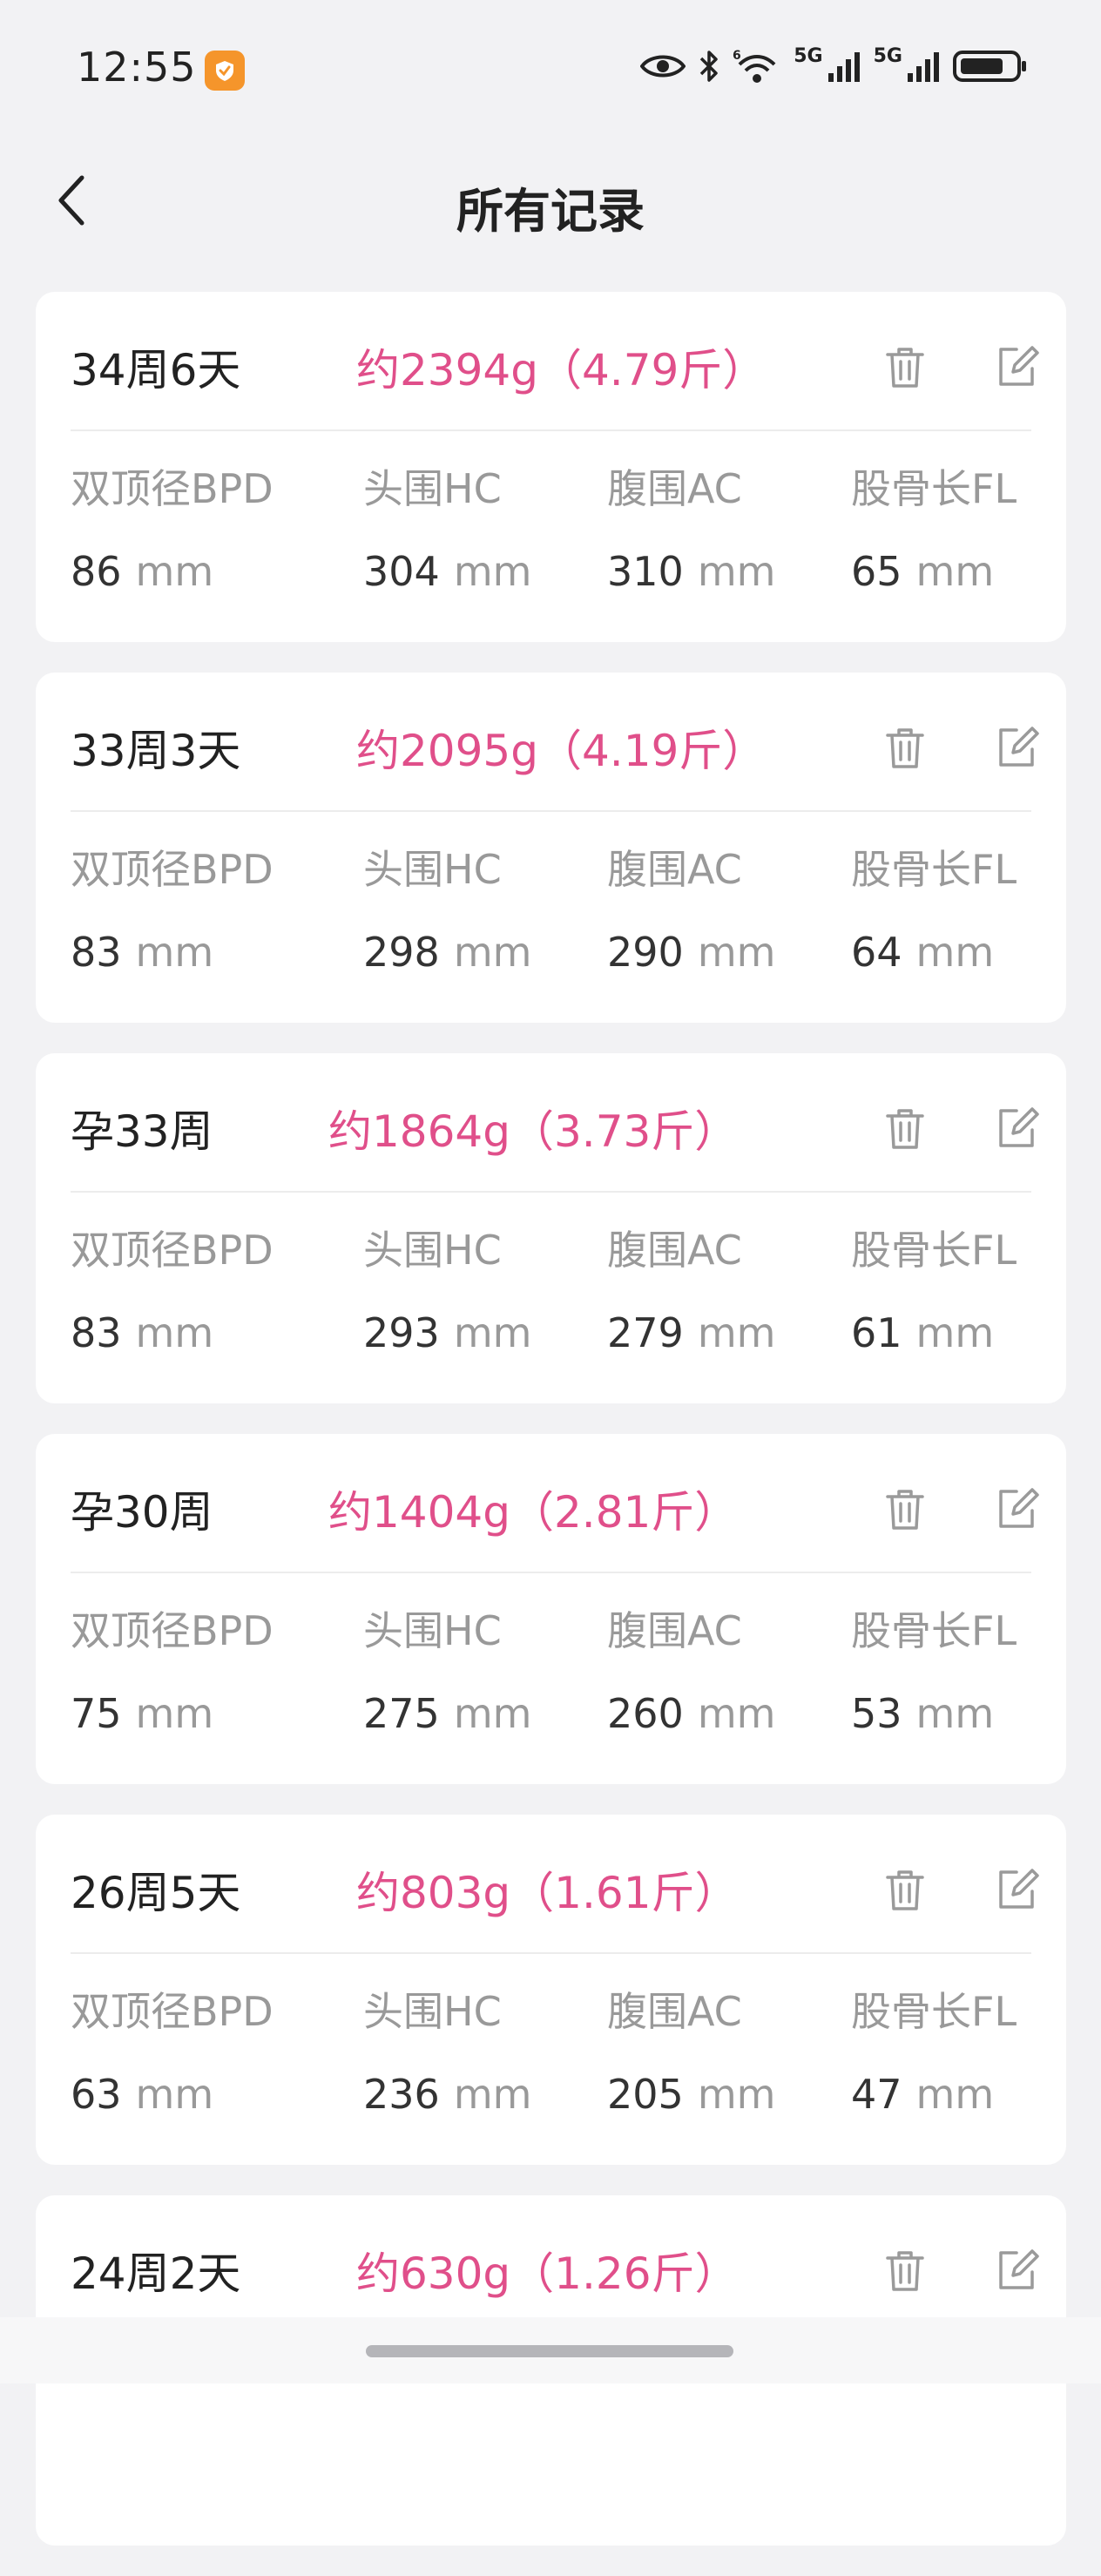  Describe the element at coordinates (876, 1713) in the screenshot. I see `metric-number: 53` at that location.